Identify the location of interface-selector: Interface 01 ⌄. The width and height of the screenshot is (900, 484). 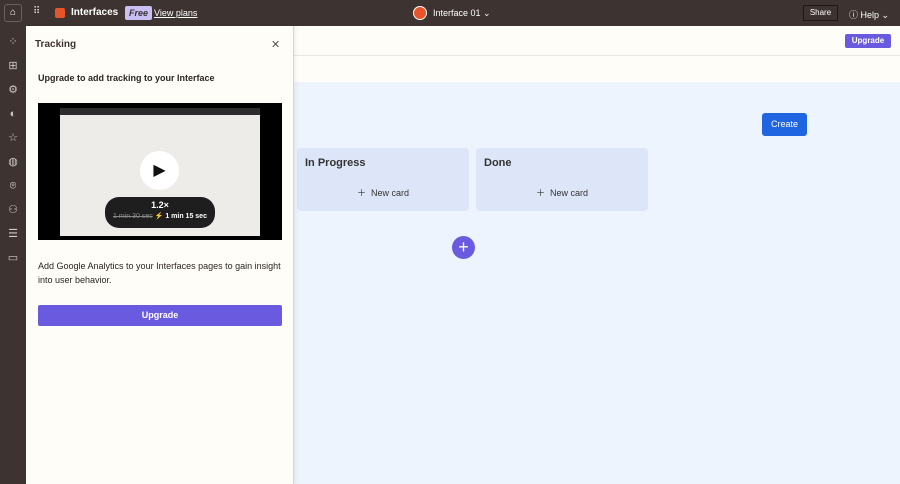
(462, 13).